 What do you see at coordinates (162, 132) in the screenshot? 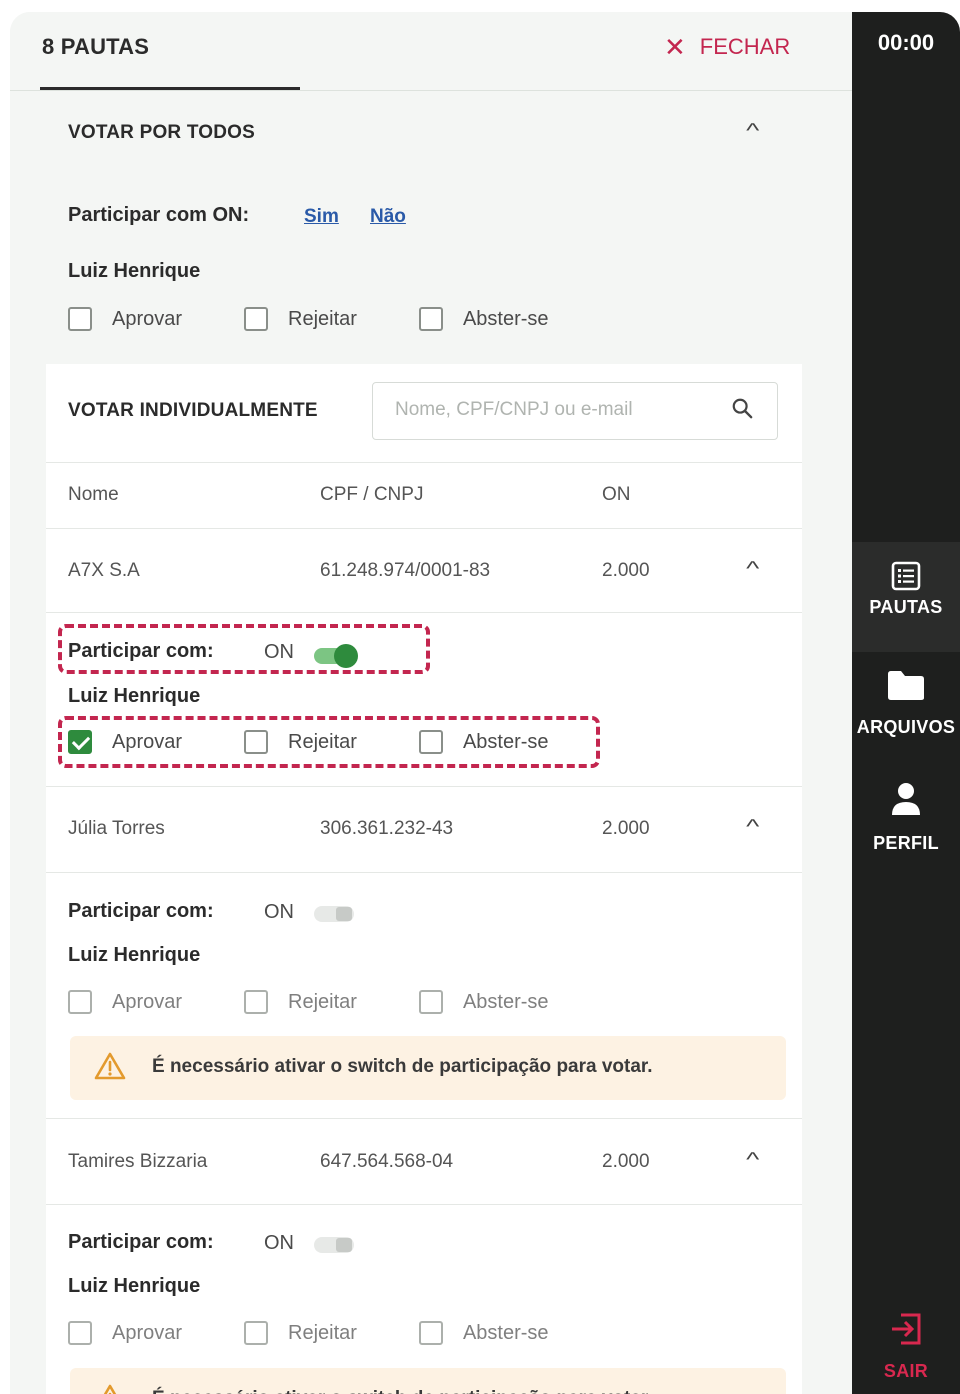
I see `vote-all-title: VOTAR POR TODOS` at bounding box center [162, 132].